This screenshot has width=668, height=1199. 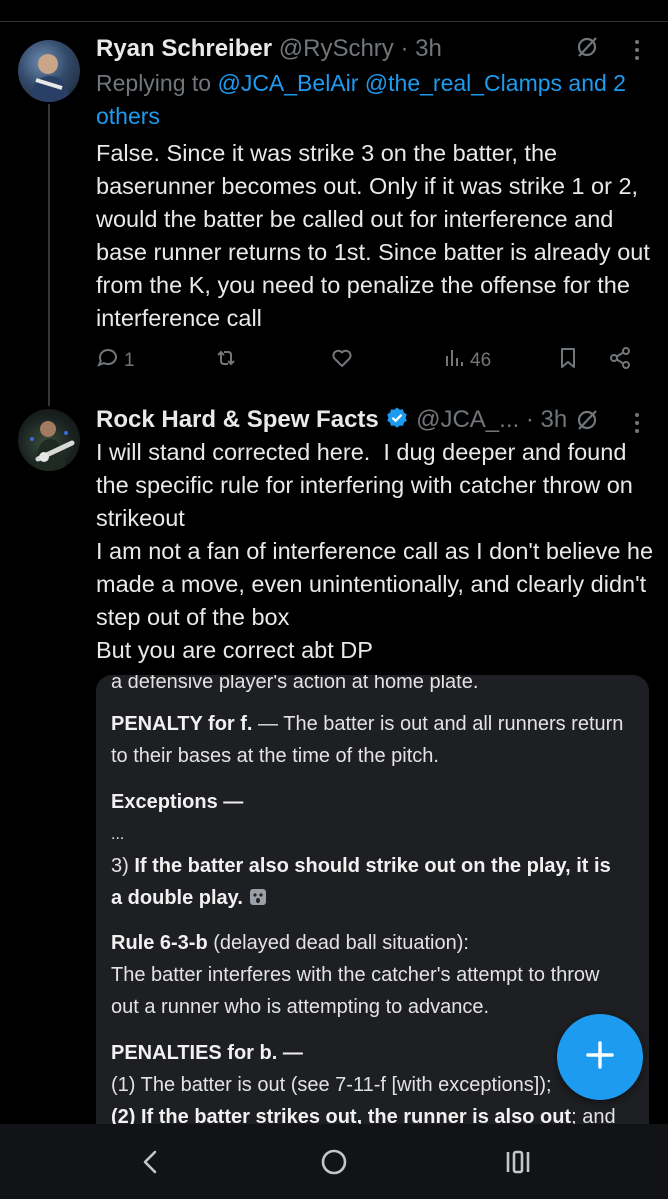 I want to click on reply-count: 1, so click(x=129, y=360).